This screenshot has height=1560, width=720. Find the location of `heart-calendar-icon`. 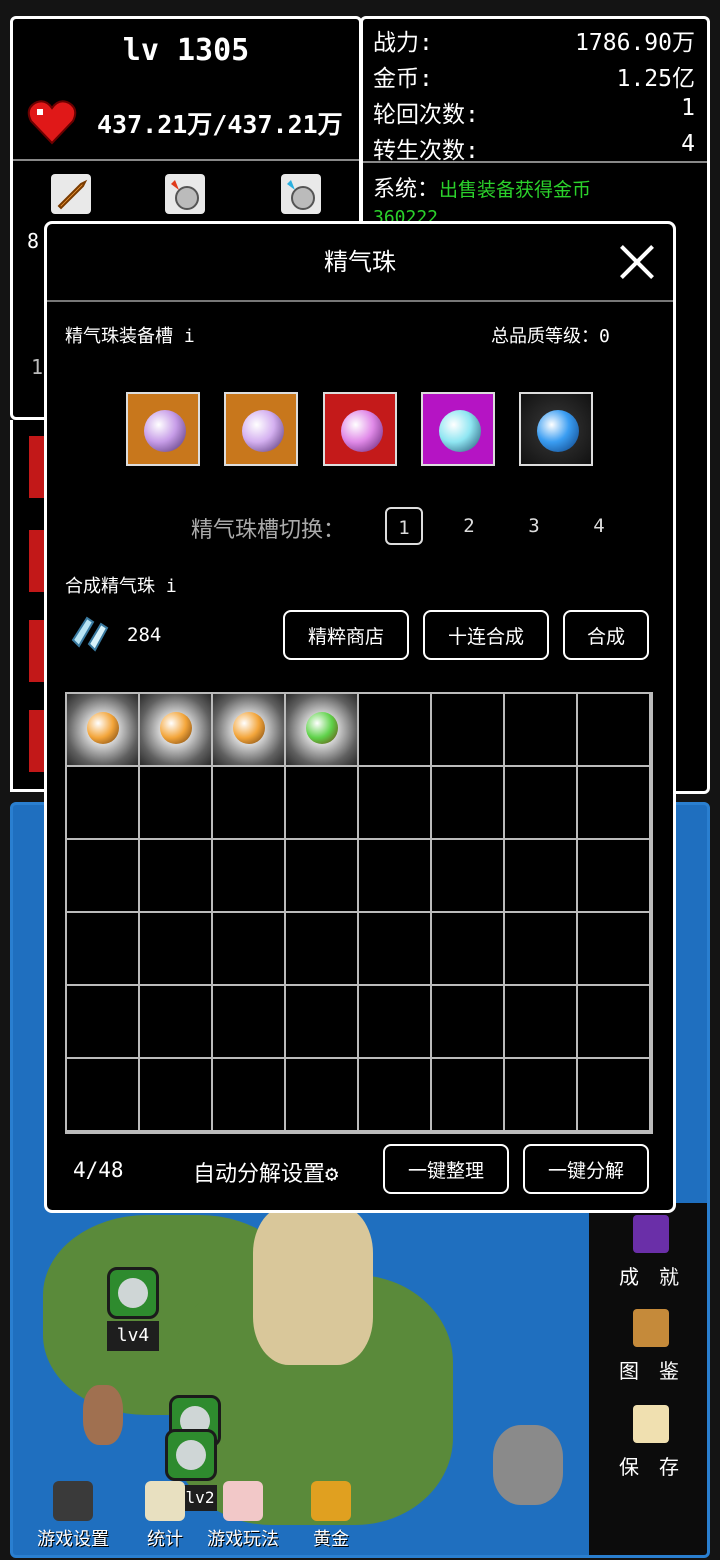

heart-calendar-icon is located at coordinates (243, 1501).